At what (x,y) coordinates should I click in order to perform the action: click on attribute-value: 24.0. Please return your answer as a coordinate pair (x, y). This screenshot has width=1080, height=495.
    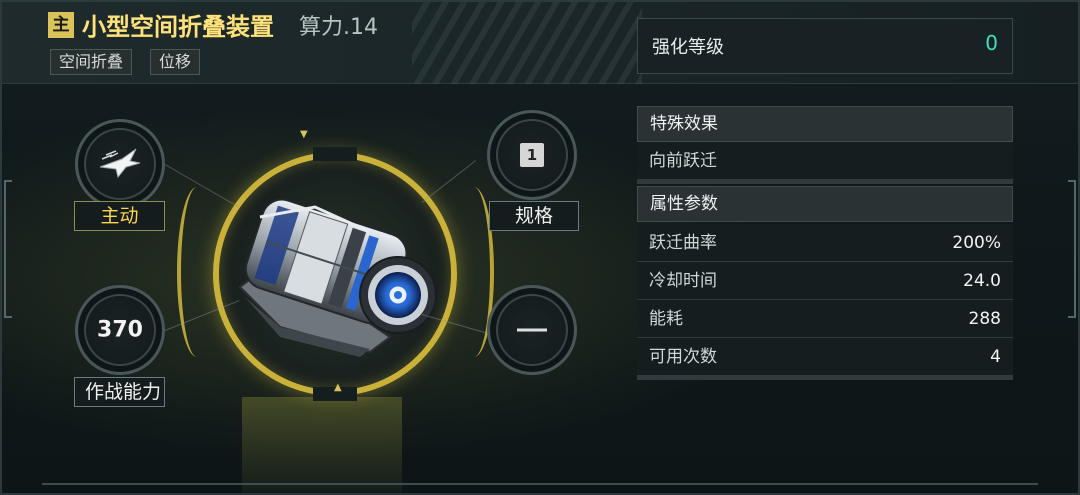
    Looking at the image, I should click on (982, 281).